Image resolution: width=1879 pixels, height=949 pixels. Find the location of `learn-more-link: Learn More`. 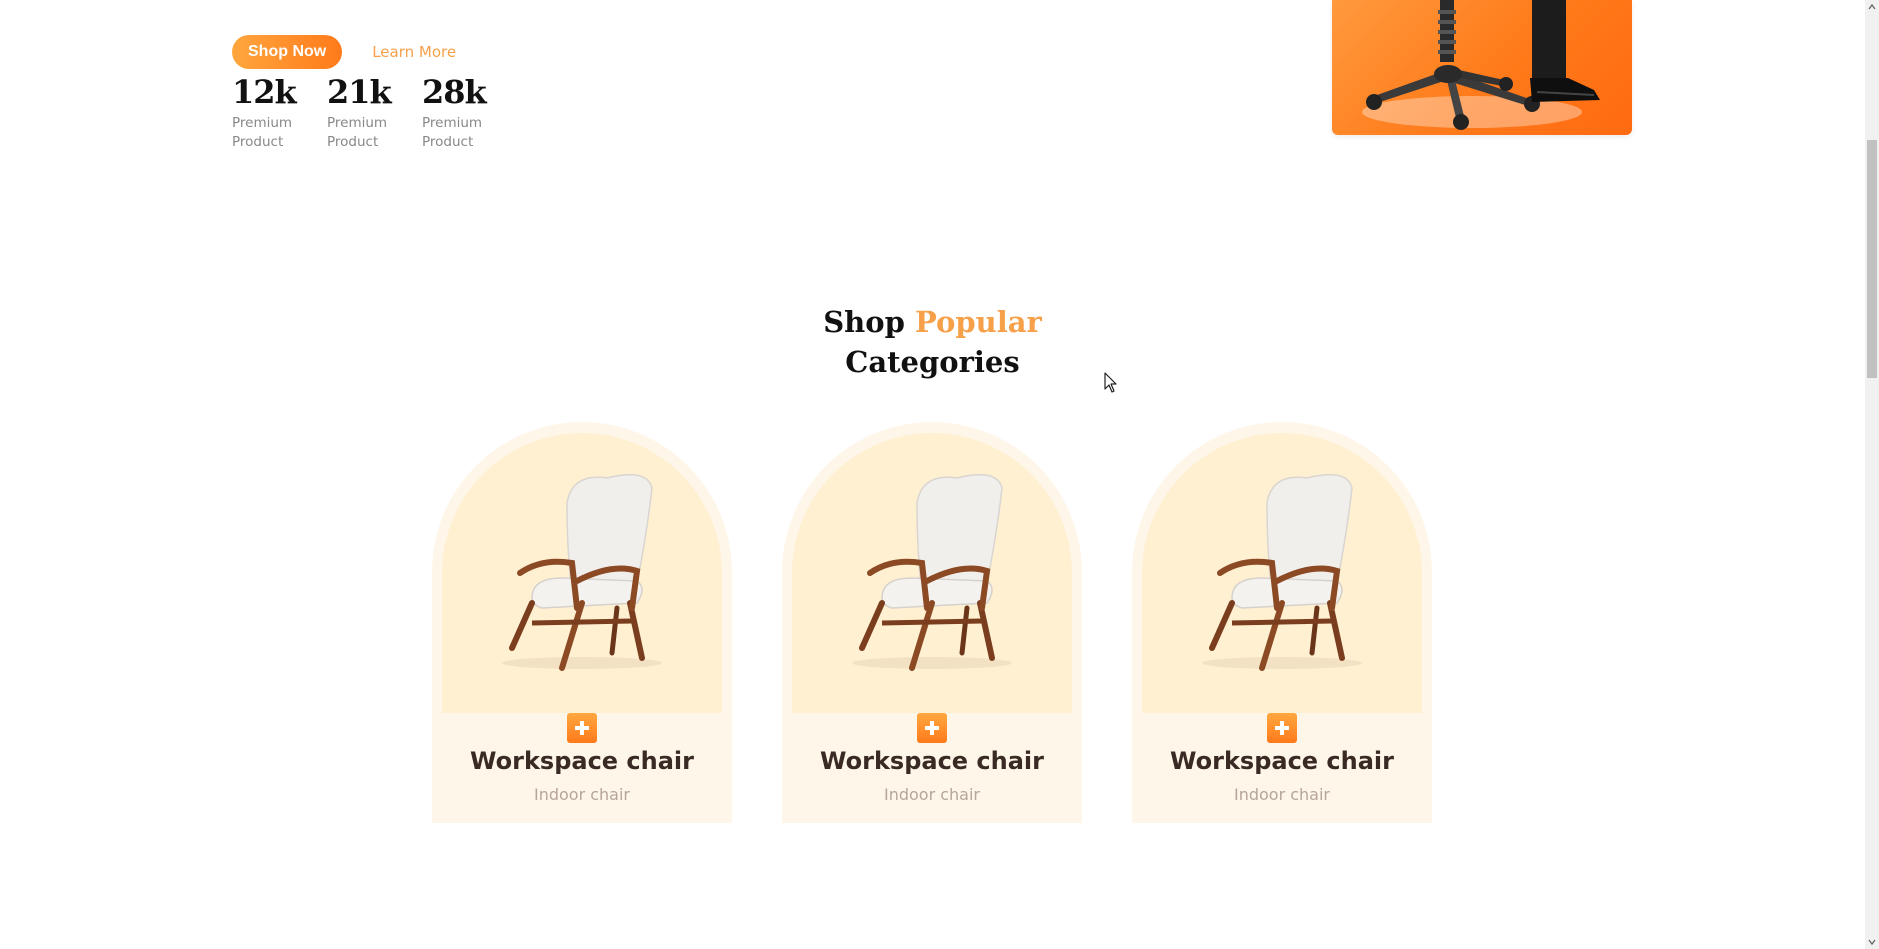

learn-more-link: Learn More is located at coordinates (414, 52).